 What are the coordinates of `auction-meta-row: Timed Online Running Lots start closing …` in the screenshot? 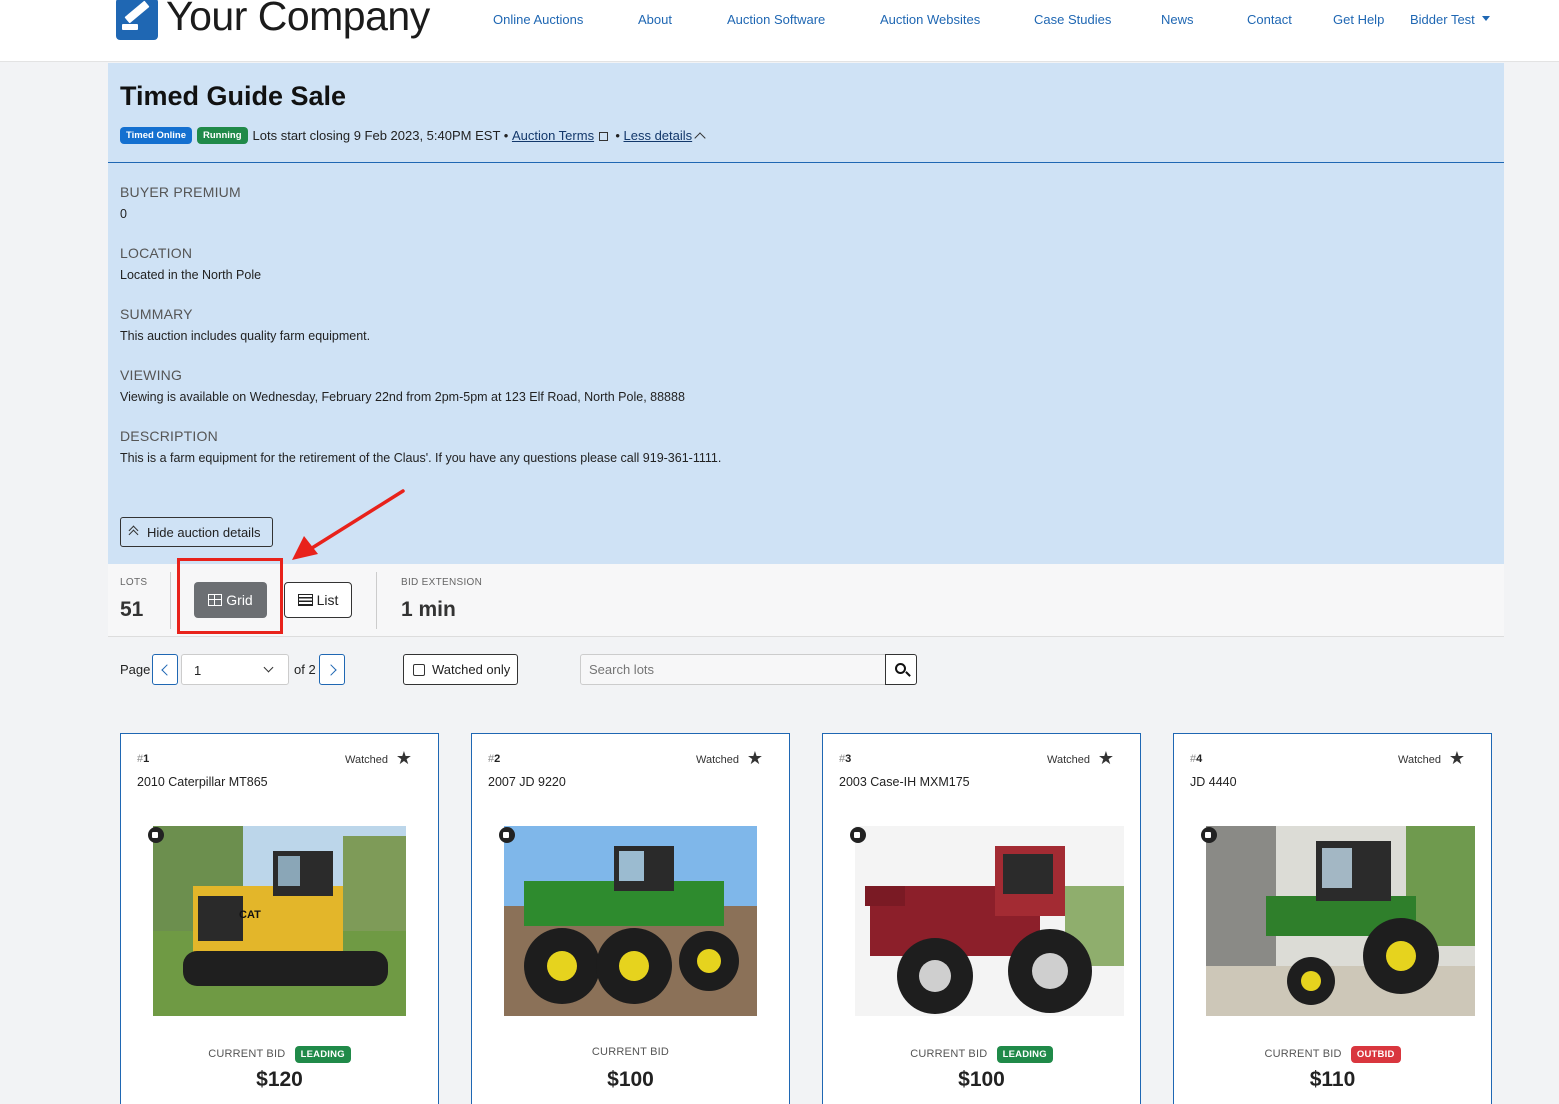 It's located at (413, 135).